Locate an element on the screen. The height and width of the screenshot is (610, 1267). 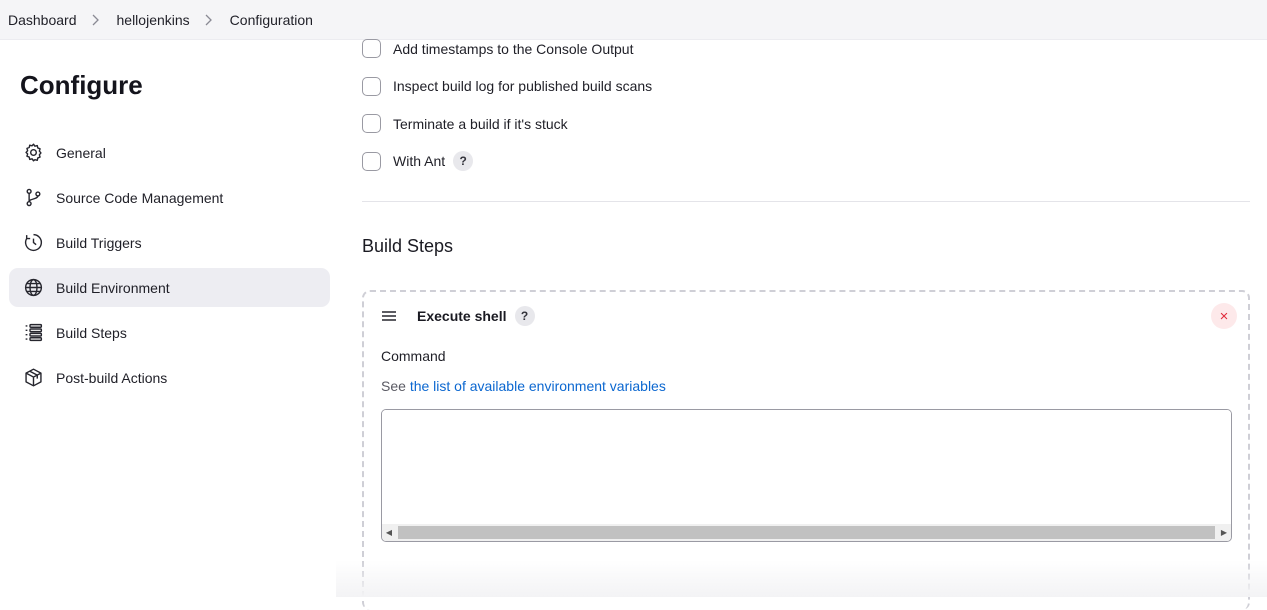
inspect-build-log-checkbox is located at coordinates (371, 86).